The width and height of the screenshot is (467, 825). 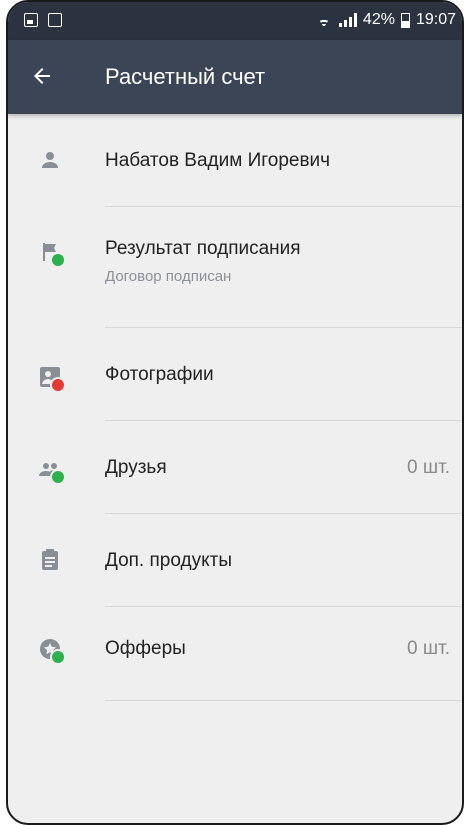 I want to click on battery-icon, so click(x=405, y=20).